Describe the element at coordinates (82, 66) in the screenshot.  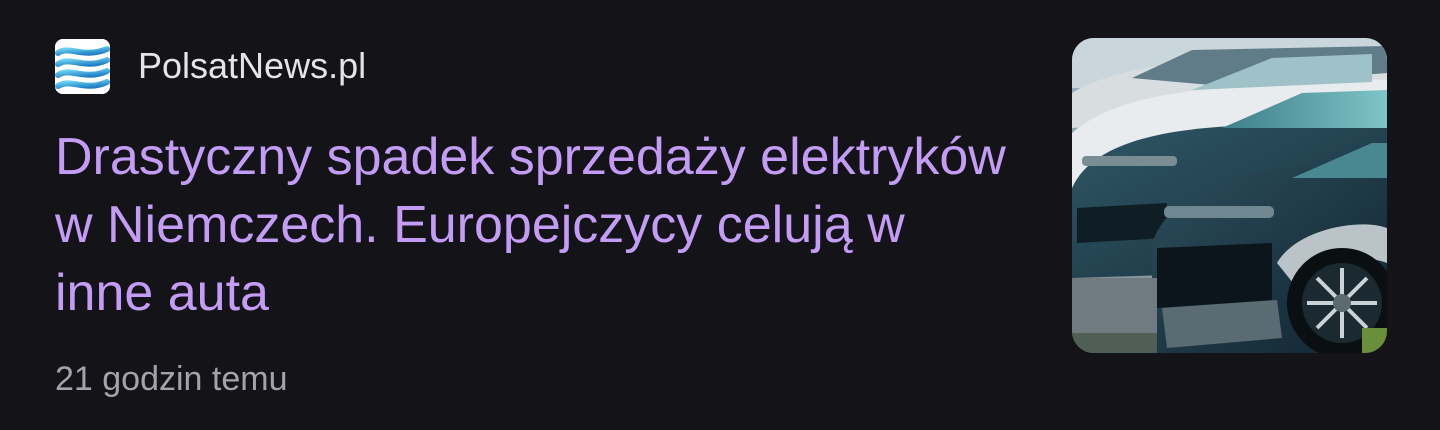
I see `polsat-news-logo-icon` at that location.